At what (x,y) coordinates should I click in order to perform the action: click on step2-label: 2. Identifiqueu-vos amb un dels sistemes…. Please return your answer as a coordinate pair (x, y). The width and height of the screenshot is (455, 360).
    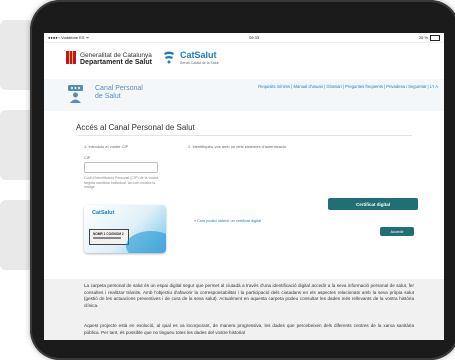
    Looking at the image, I should click on (237, 146).